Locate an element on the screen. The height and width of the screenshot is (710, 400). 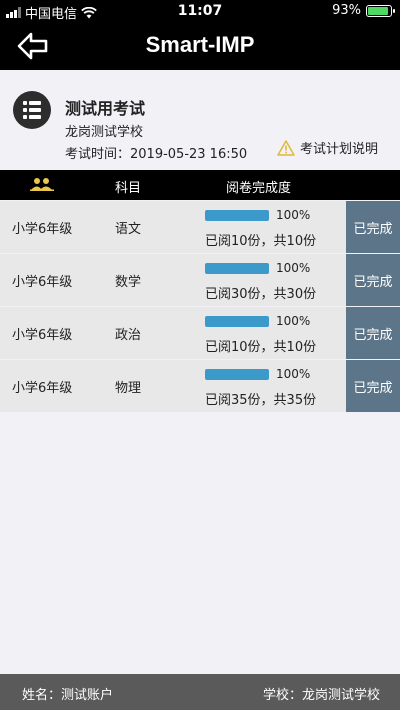
progress-count: 已阅30份，共30份 is located at coordinates (261, 294).